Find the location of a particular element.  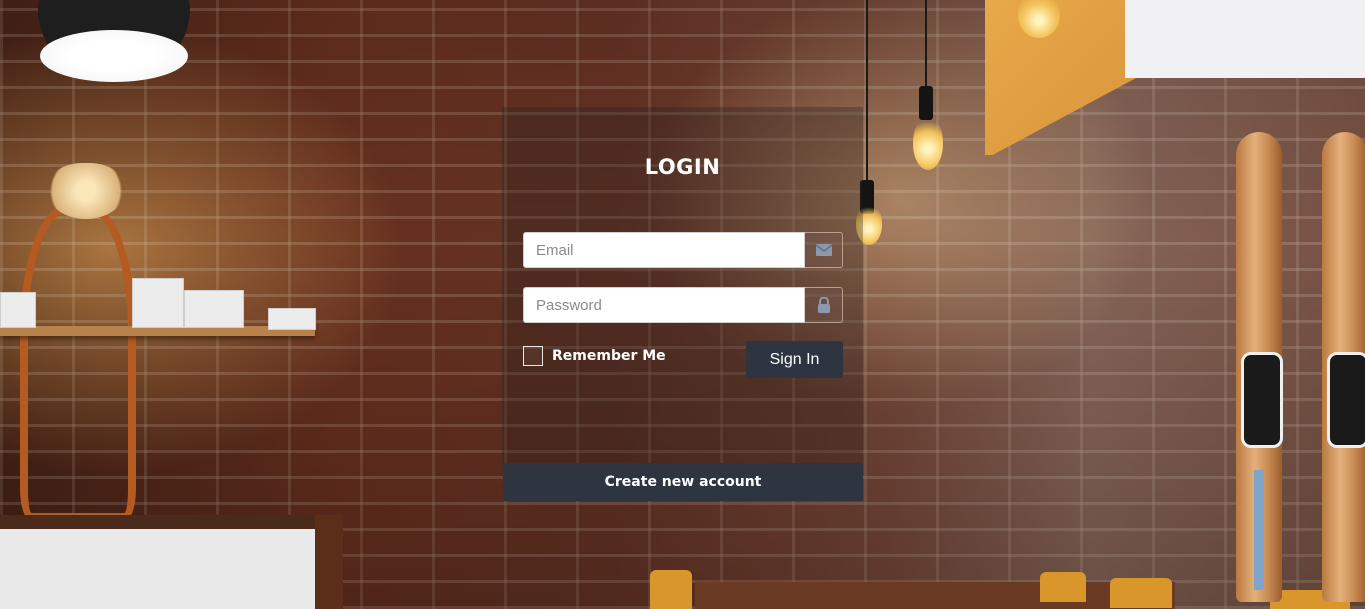

password-input is located at coordinates (664, 305).